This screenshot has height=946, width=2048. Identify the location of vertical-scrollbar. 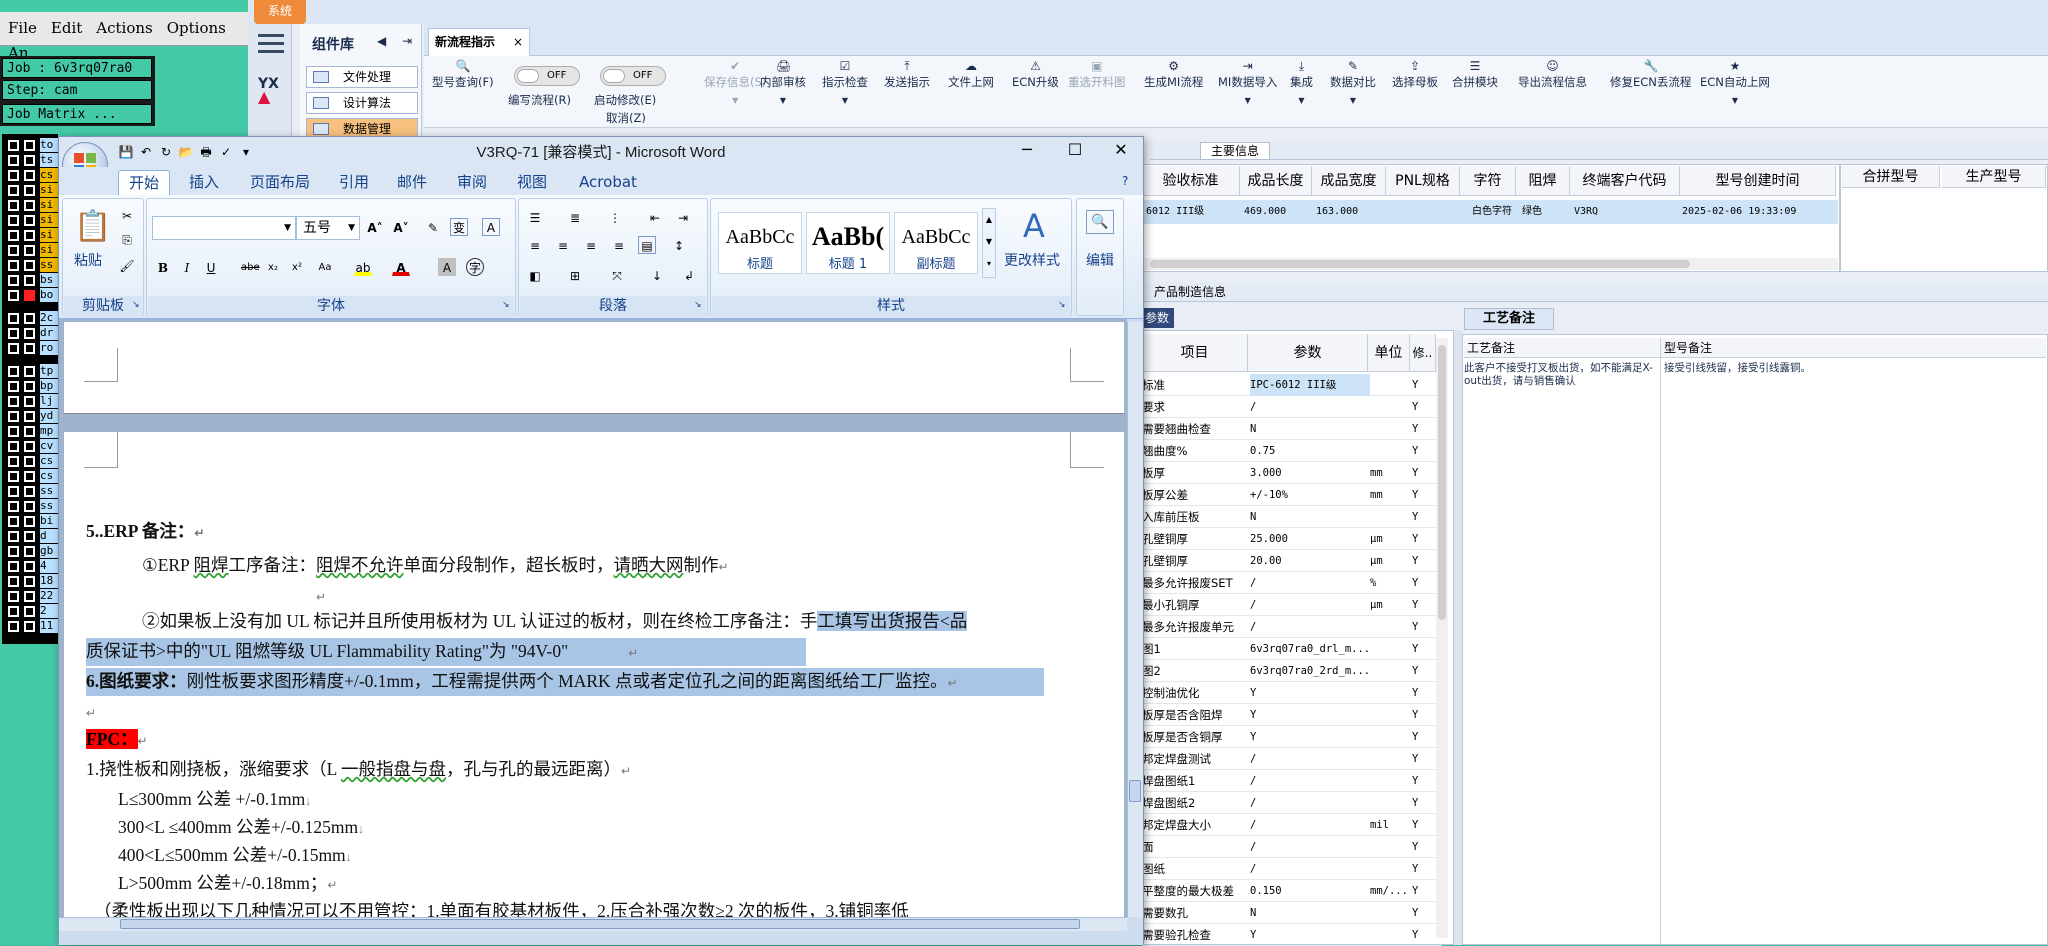
(1135, 619).